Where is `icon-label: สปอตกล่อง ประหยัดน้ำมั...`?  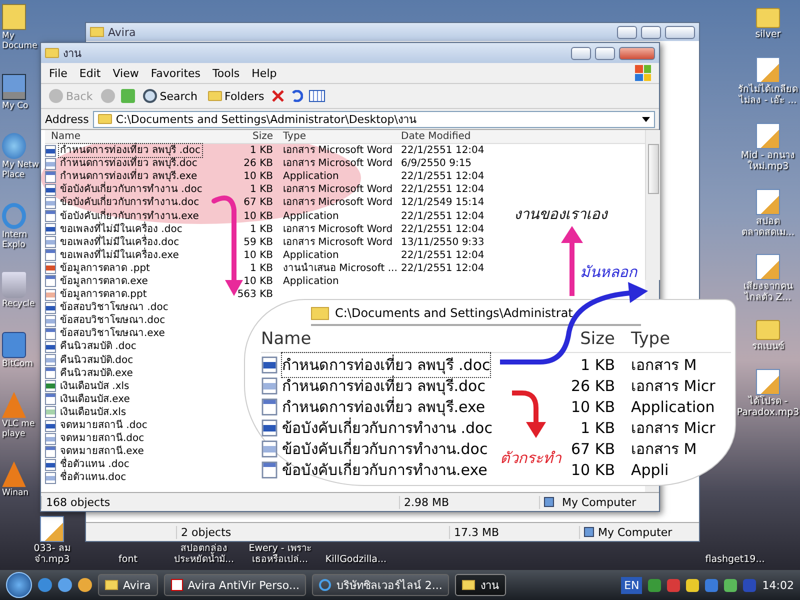
icon-label: สปอตกล่อง ประหยัดน้ำมั... is located at coordinates (204, 555).